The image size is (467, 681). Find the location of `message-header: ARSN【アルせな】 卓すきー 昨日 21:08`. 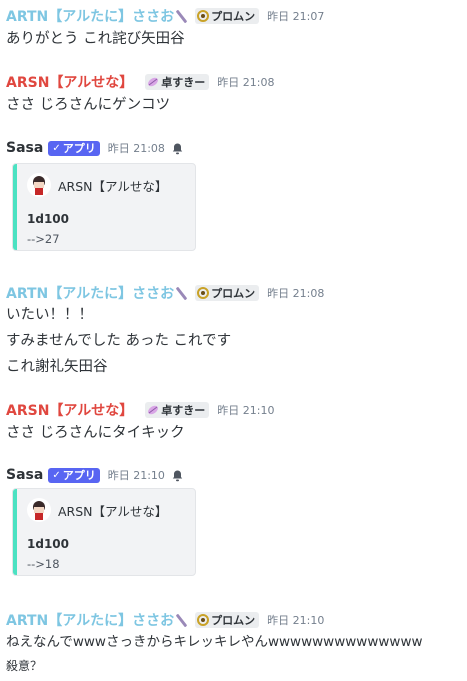

message-header: ARSN【アルせな】 卓すきー 昨日 21:08 is located at coordinates (236, 82).